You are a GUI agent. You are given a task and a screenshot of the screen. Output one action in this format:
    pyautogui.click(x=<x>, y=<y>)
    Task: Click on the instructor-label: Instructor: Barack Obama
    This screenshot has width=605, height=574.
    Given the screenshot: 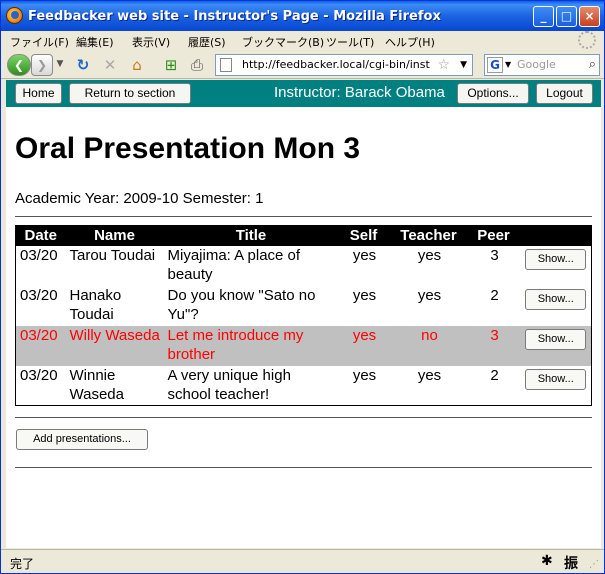 What is the action you would take?
    pyautogui.click(x=359, y=92)
    